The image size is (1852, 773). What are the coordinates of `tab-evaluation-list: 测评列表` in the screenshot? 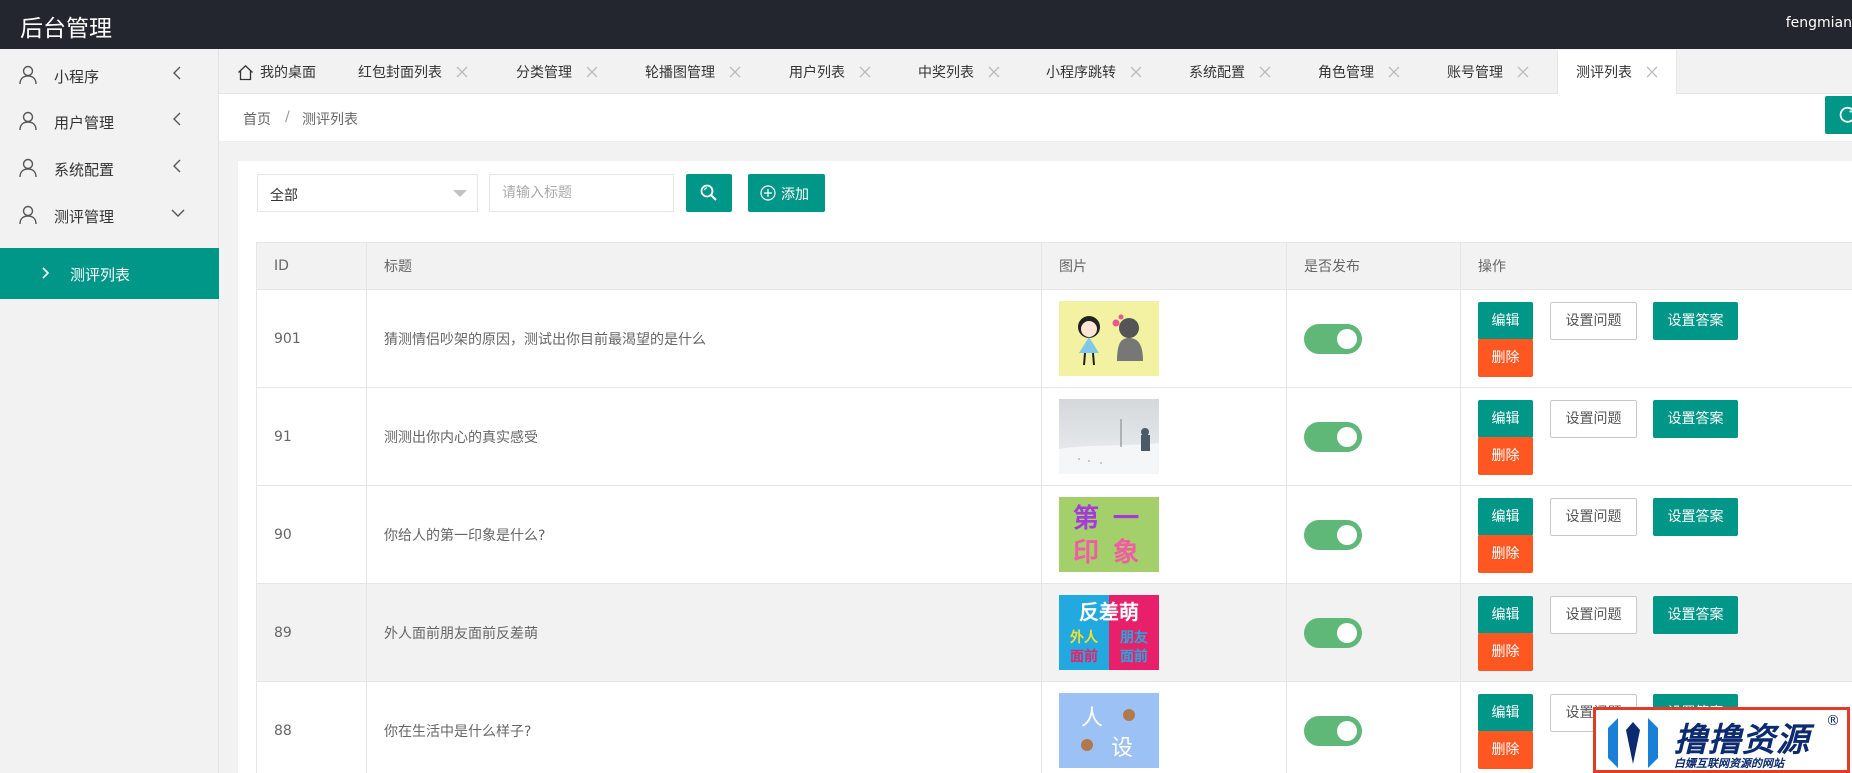 It's located at (1617, 72).